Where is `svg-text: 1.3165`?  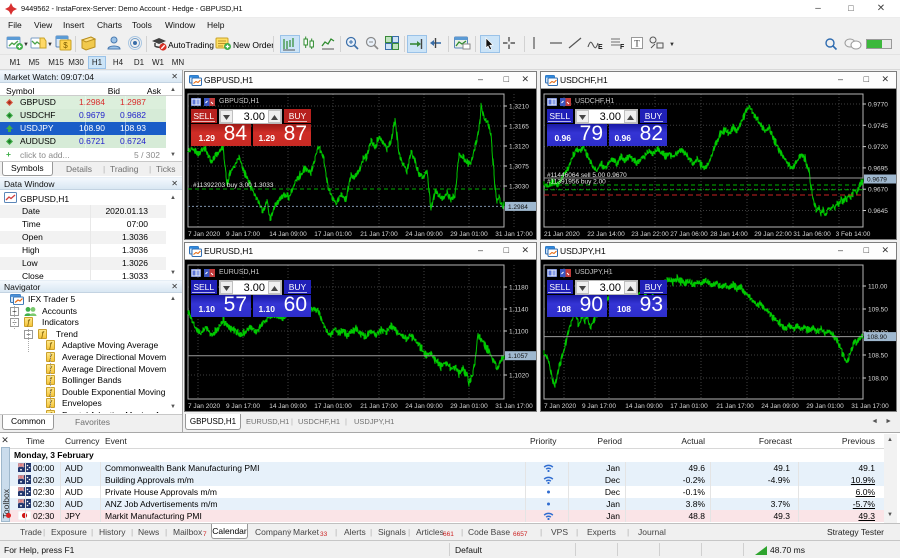
svg-text: 1.3165 is located at coordinates (519, 127).